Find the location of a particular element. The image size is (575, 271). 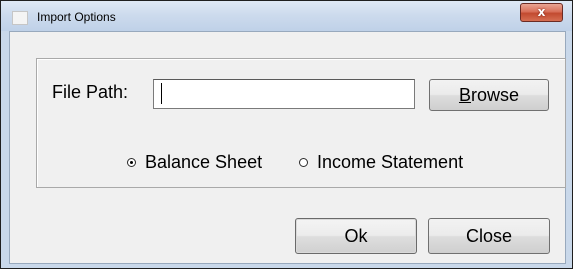

radio-income-statement: Income Statement is located at coordinates (381, 162).